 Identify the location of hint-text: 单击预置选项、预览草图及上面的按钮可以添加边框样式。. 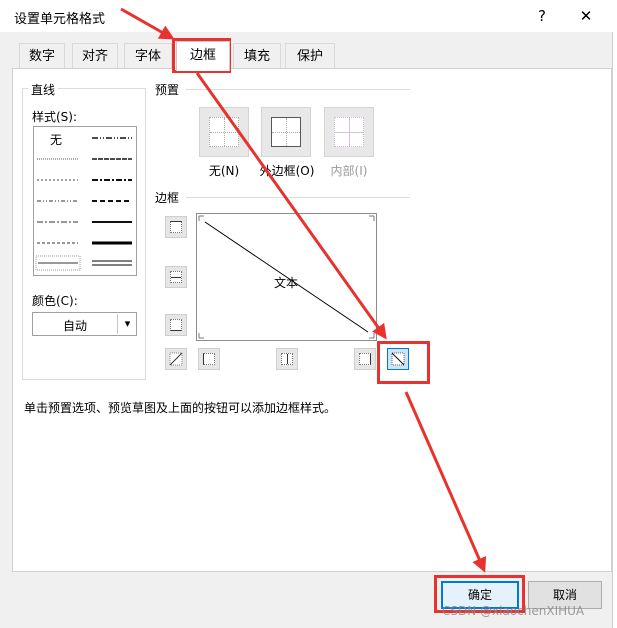
(180, 408).